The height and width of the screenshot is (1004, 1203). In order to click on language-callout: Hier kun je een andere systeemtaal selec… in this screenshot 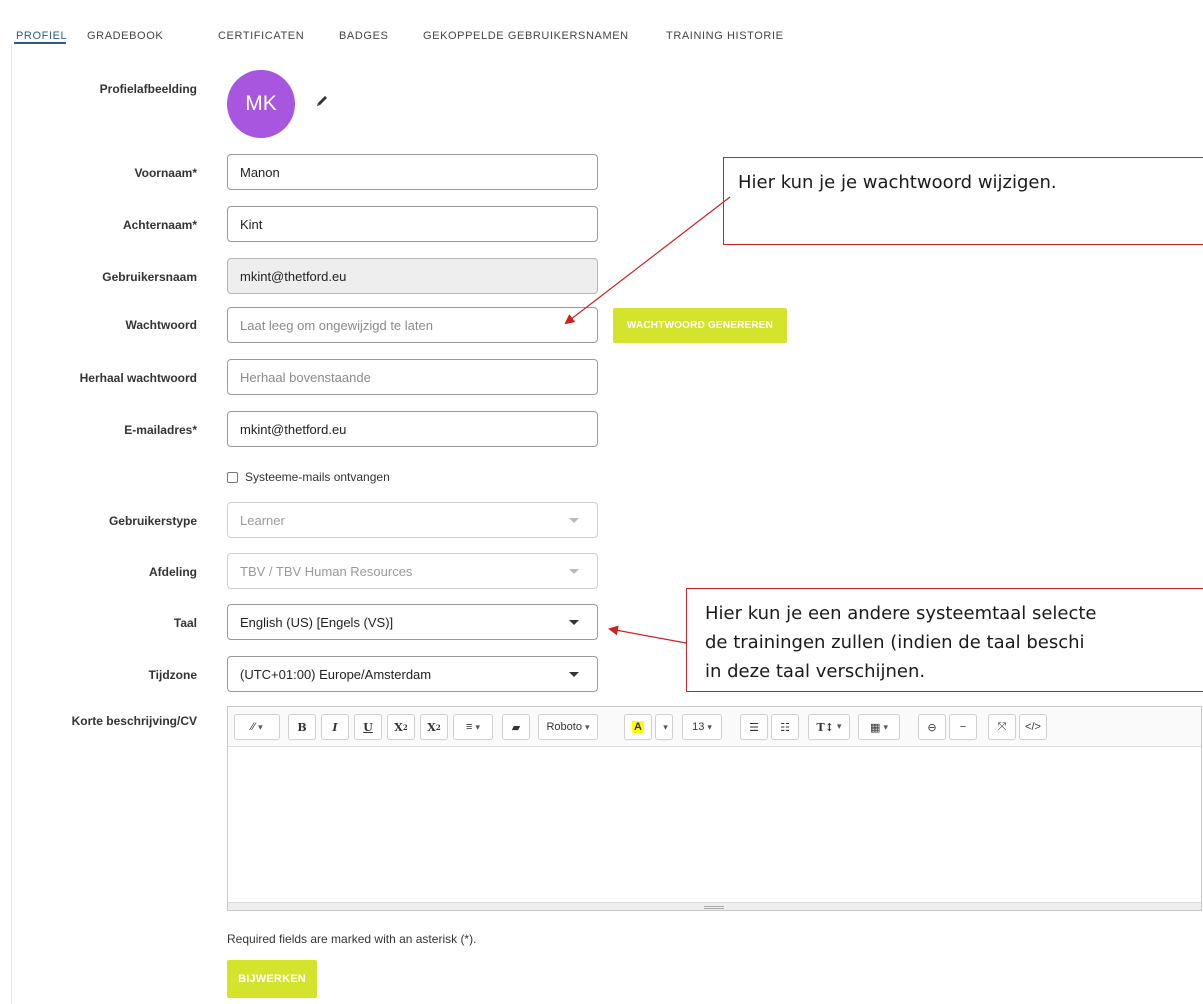, I will do `click(944, 640)`.